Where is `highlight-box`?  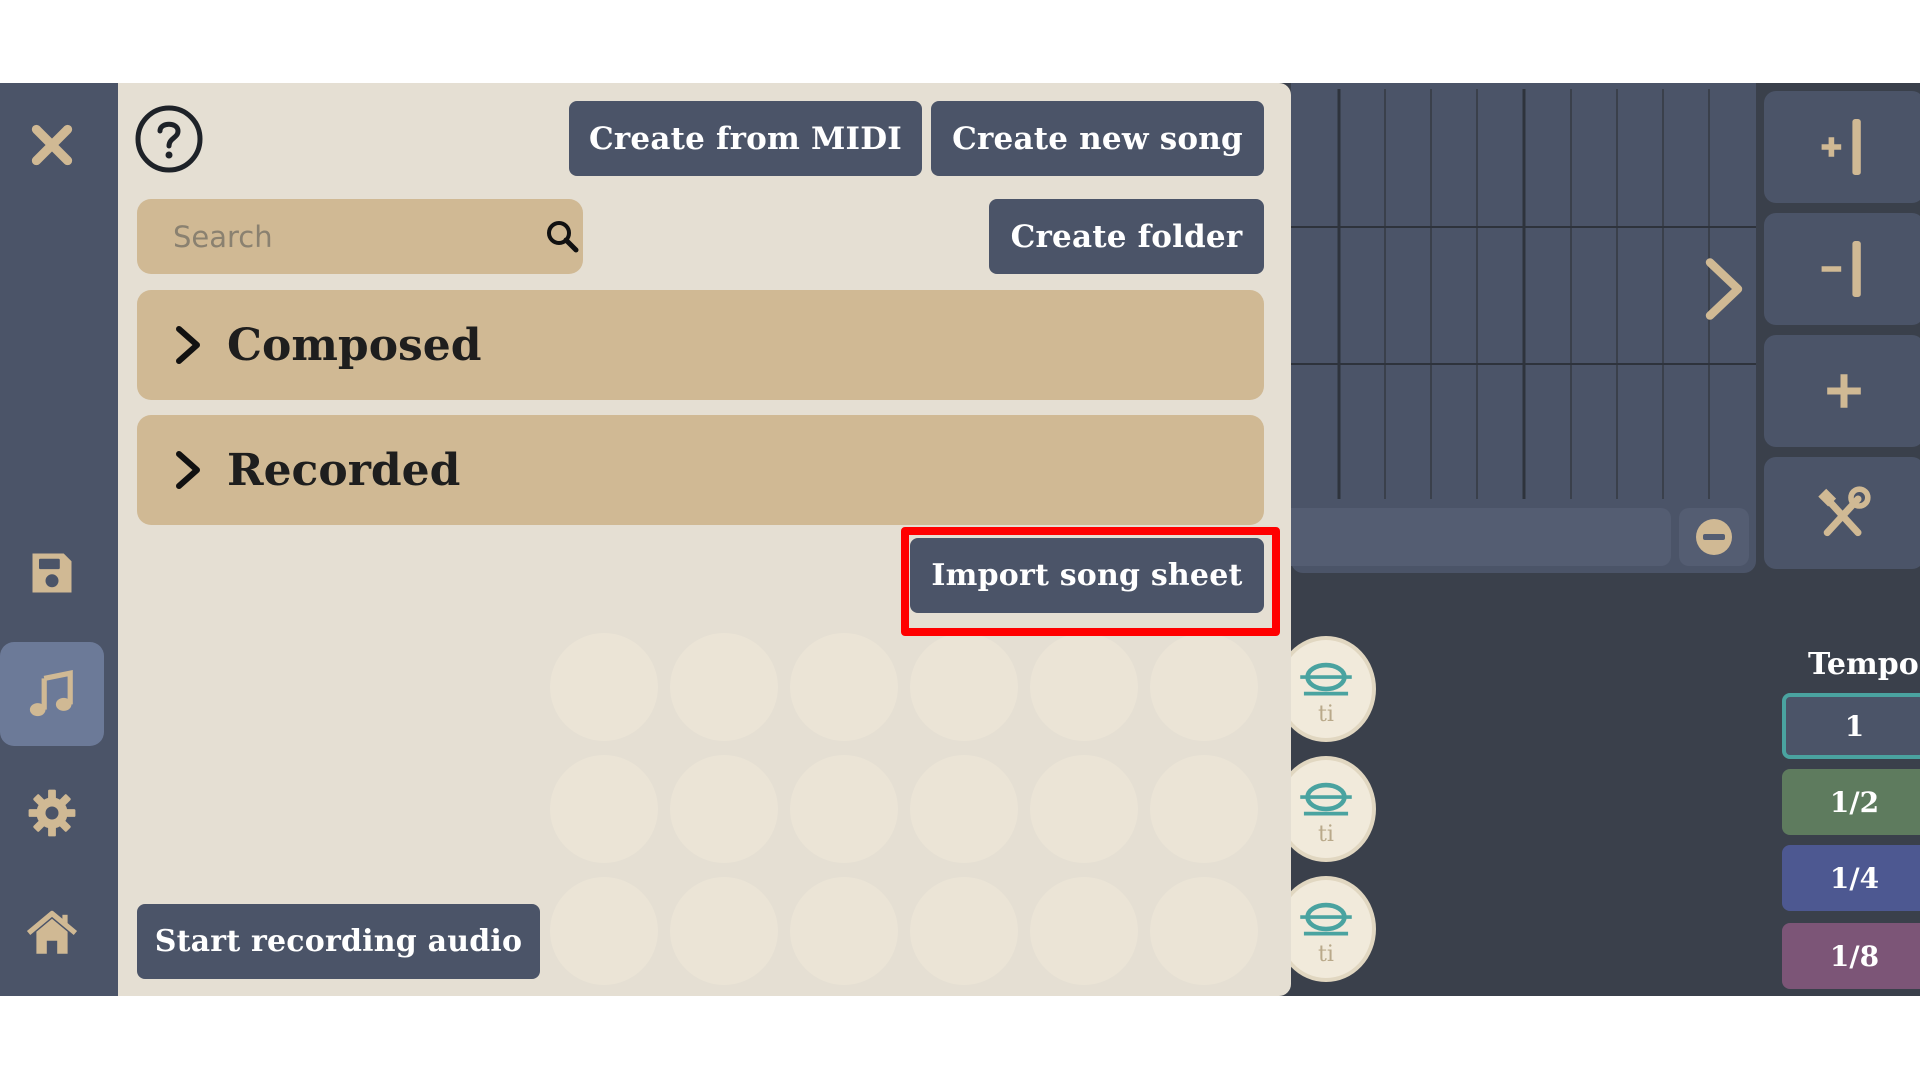
highlight-box is located at coordinates (1090, 581).